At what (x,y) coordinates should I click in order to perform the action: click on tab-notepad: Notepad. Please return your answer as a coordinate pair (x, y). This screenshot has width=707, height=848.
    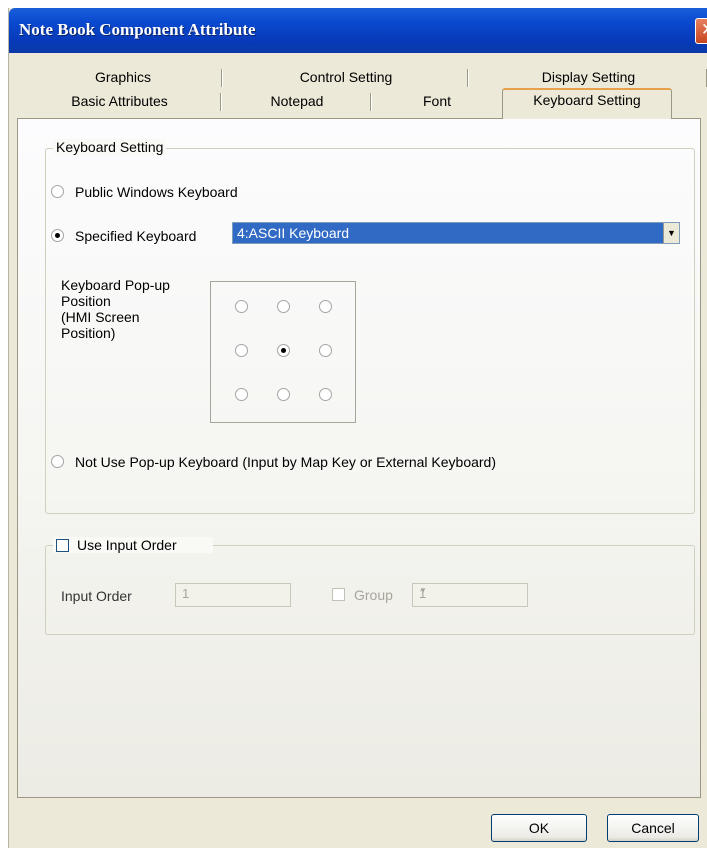
    Looking at the image, I should click on (297, 102).